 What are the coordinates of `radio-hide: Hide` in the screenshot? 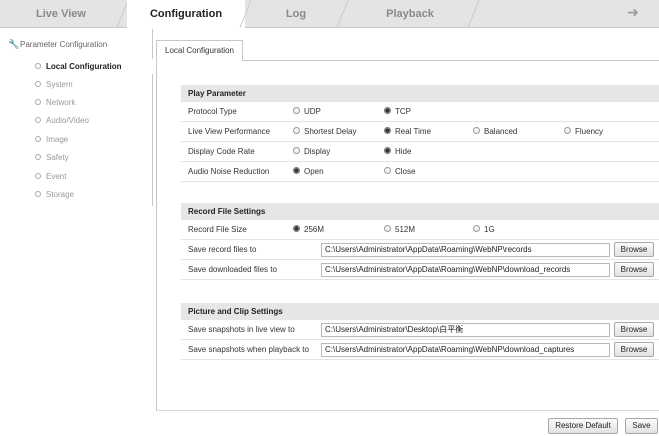 It's located at (397, 152).